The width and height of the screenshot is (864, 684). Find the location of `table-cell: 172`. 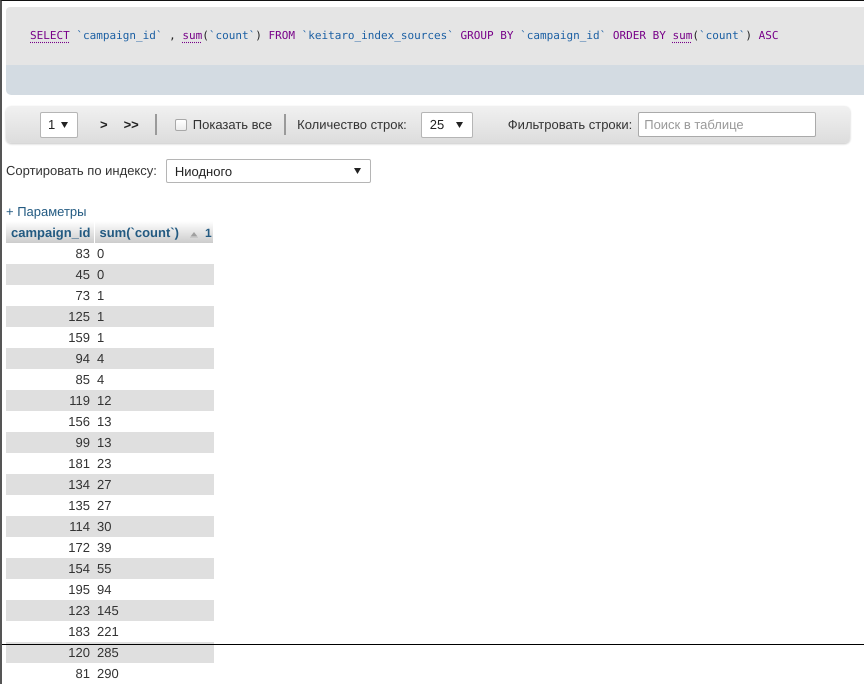

table-cell: 172 is located at coordinates (50, 547).